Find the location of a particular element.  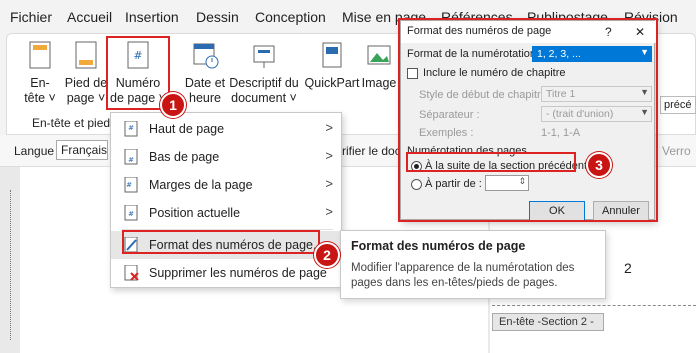

quickpart-icon is located at coordinates (332, 55).